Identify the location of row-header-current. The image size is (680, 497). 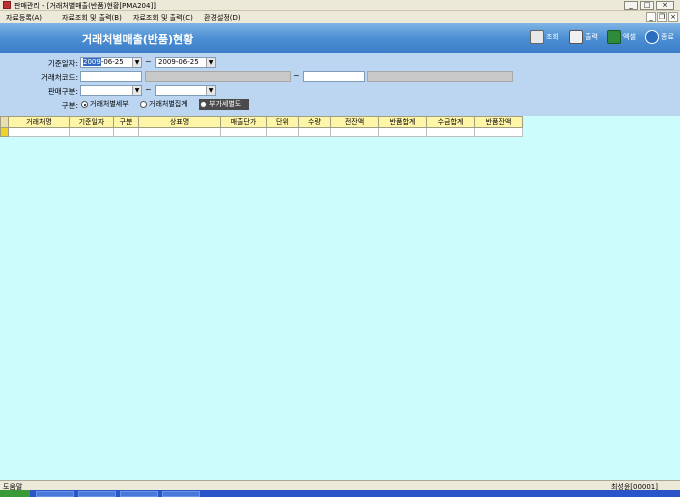
(4, 132).